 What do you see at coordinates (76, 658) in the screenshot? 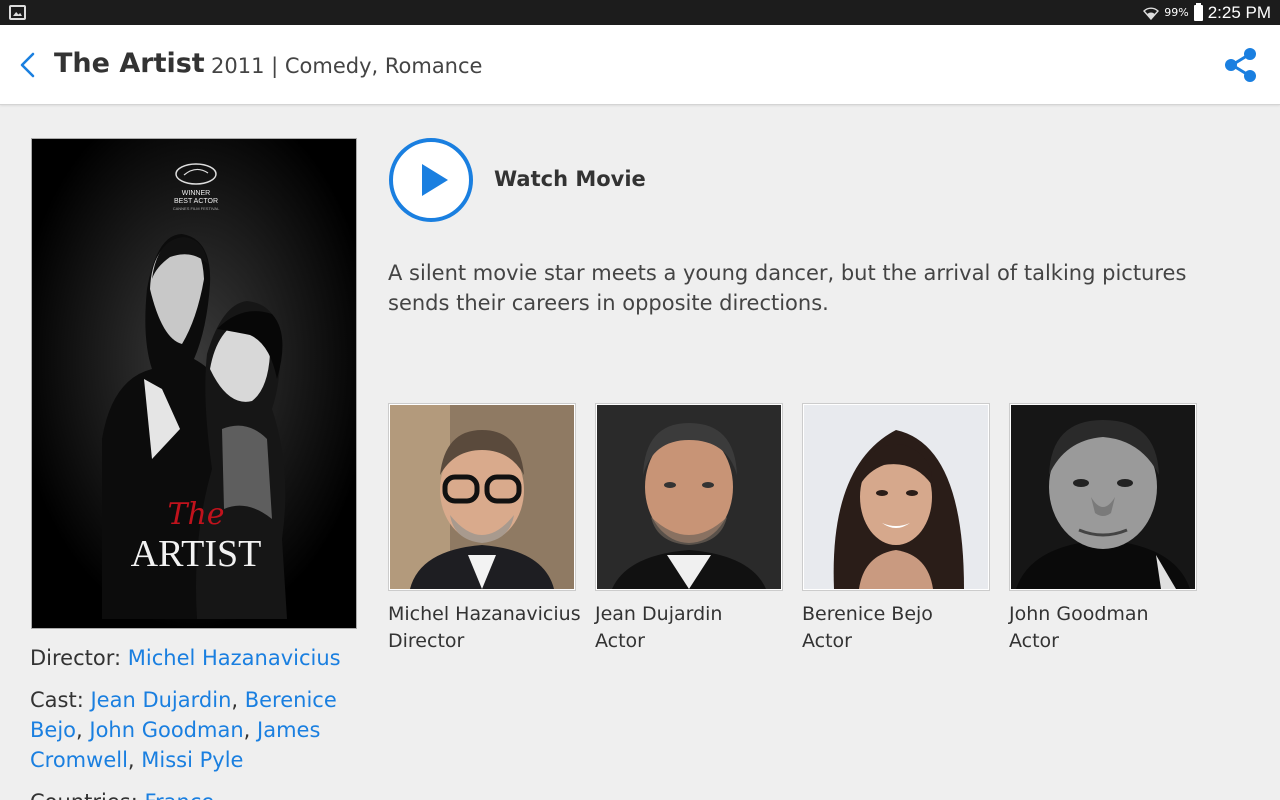
I see `director-label: Director:` at bounding box center [76, 658].